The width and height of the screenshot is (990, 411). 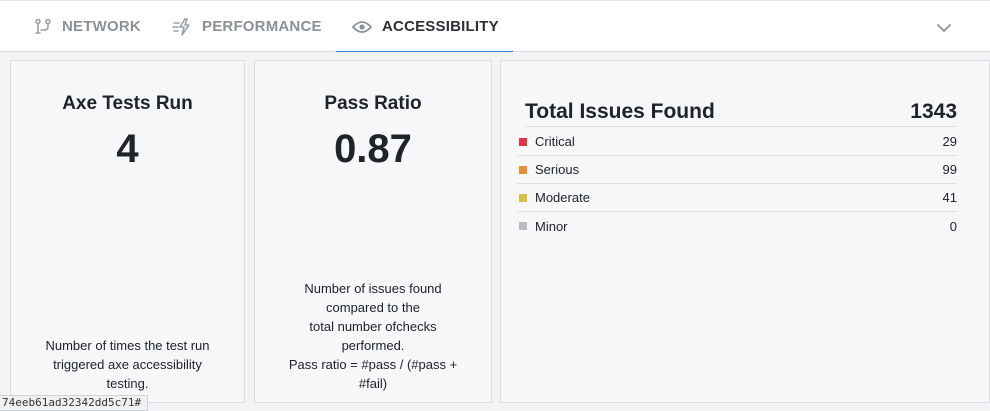 I want to click on issue-row-minor: Minor 0, so click(x=737, y=226).